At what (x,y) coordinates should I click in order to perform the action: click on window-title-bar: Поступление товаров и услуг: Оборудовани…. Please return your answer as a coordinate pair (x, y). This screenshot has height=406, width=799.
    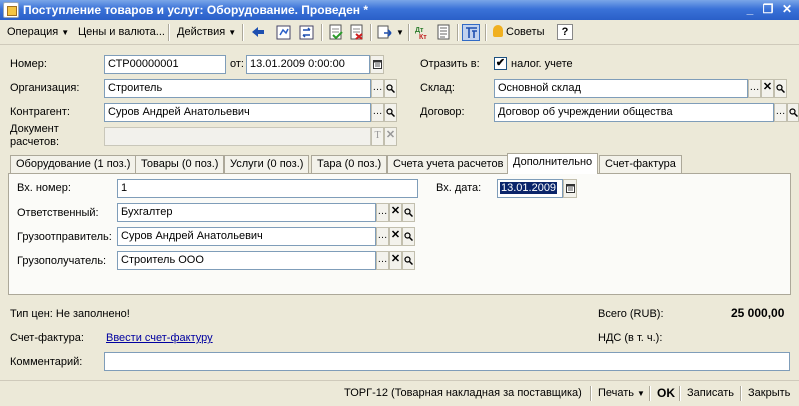
    Looking at the image, I should click on (399, 10).